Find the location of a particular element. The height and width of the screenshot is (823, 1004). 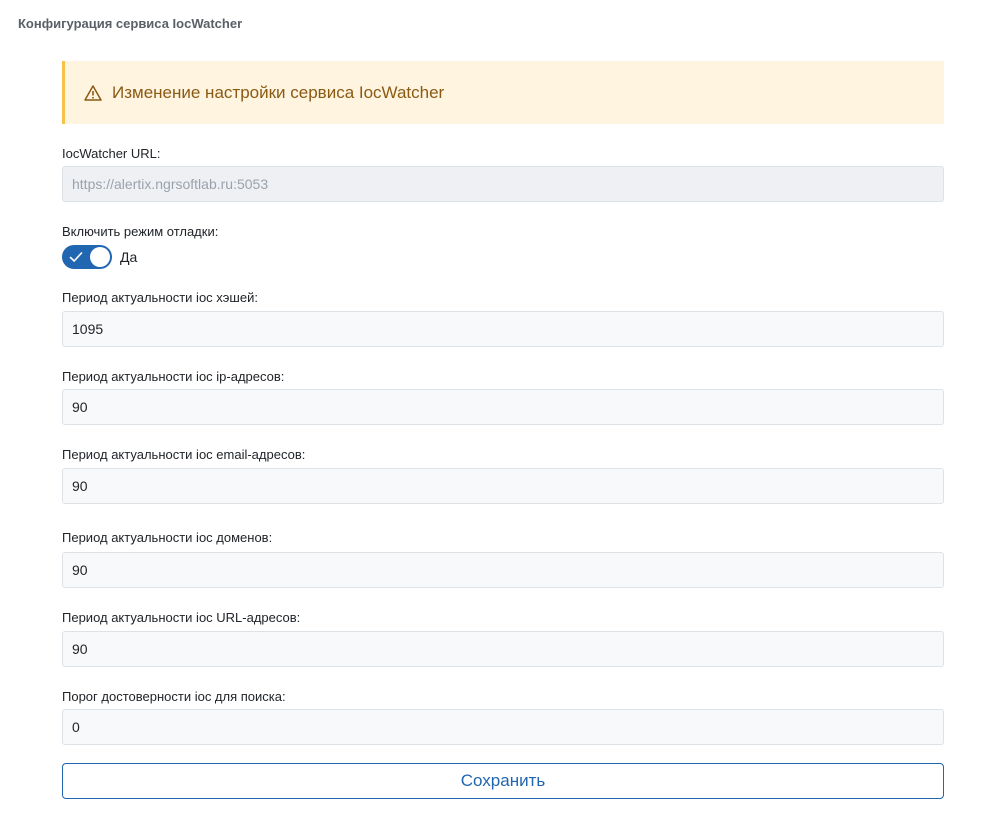

confidence-threshold-label: Порог достоверности ioc для поиска: is located at coordinates (174, 696).